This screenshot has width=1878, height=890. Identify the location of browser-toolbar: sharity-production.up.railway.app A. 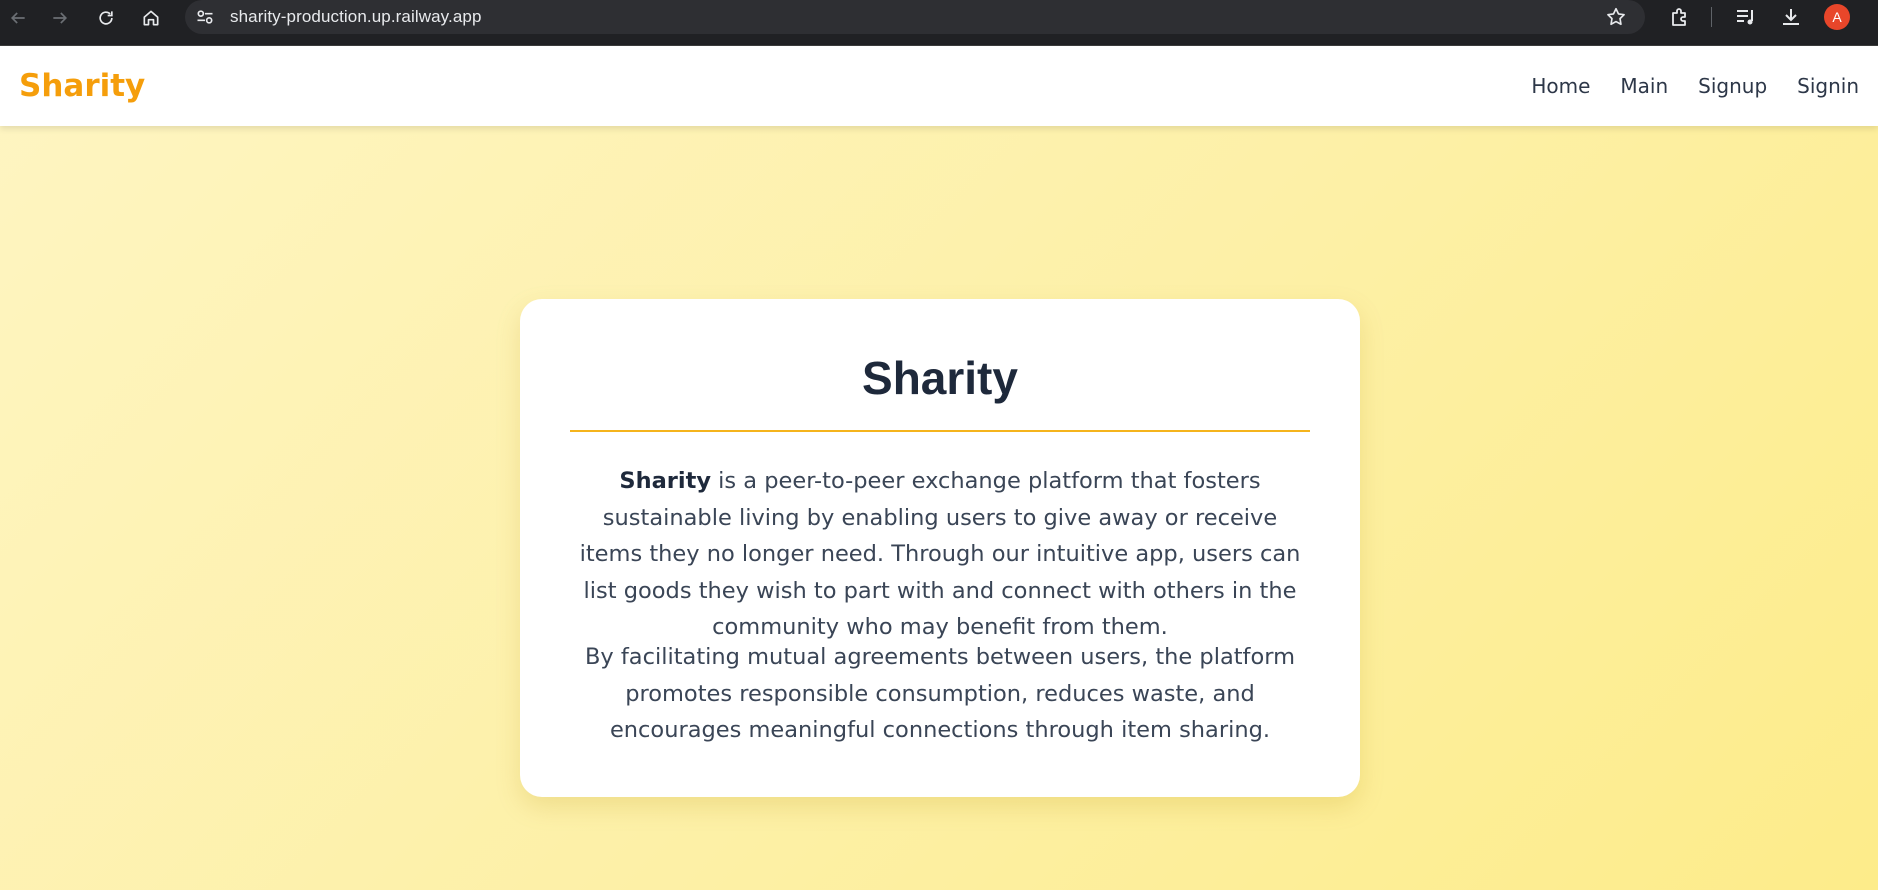
(939, 23).